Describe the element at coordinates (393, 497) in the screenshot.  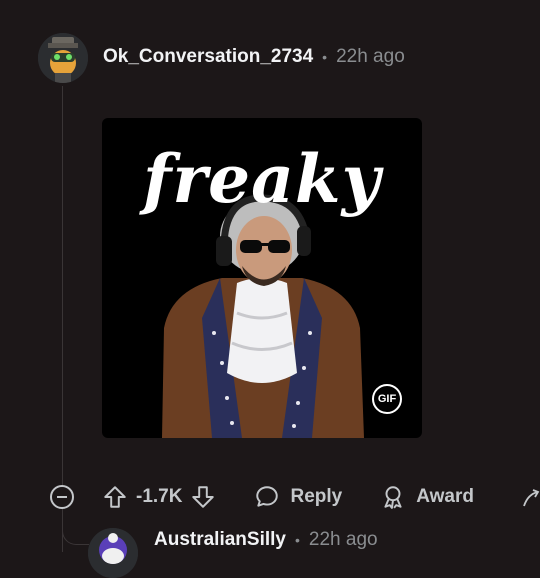
I see `award-icon` at that location.